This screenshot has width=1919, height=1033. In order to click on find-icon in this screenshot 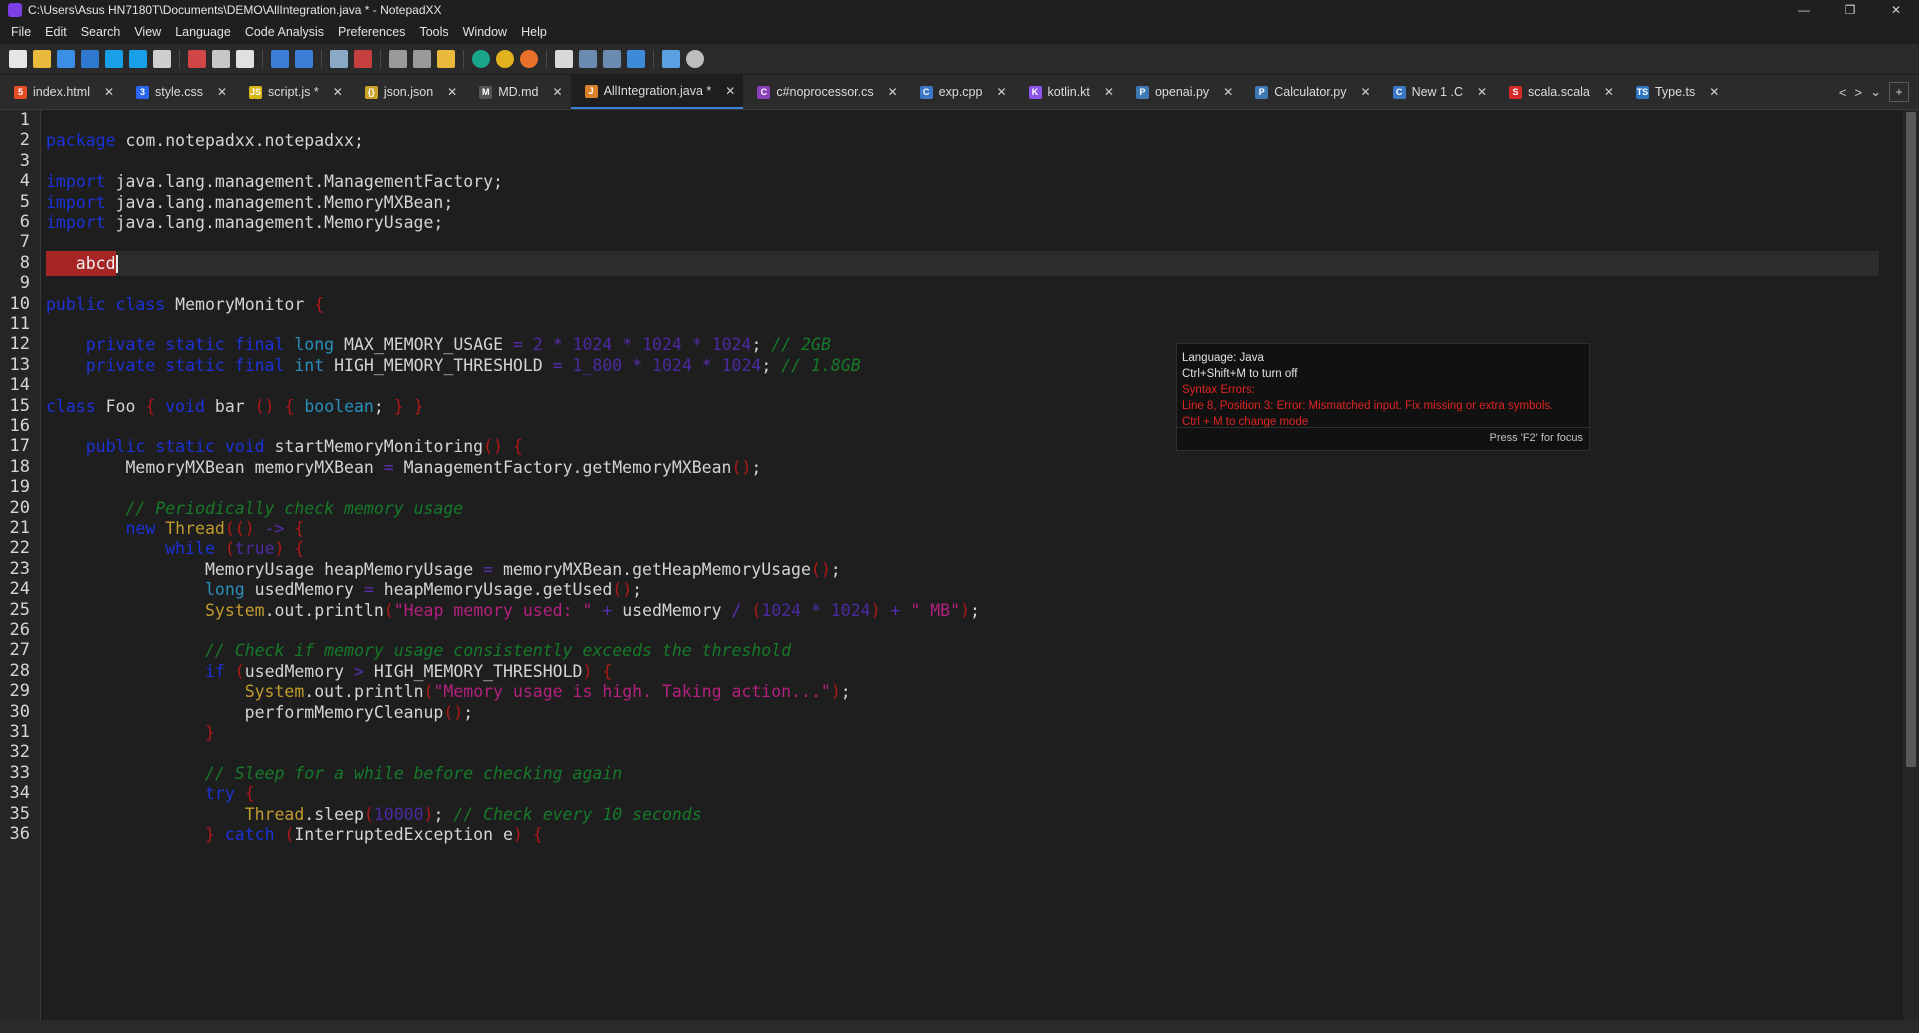, I will do `click(339, 59)`.